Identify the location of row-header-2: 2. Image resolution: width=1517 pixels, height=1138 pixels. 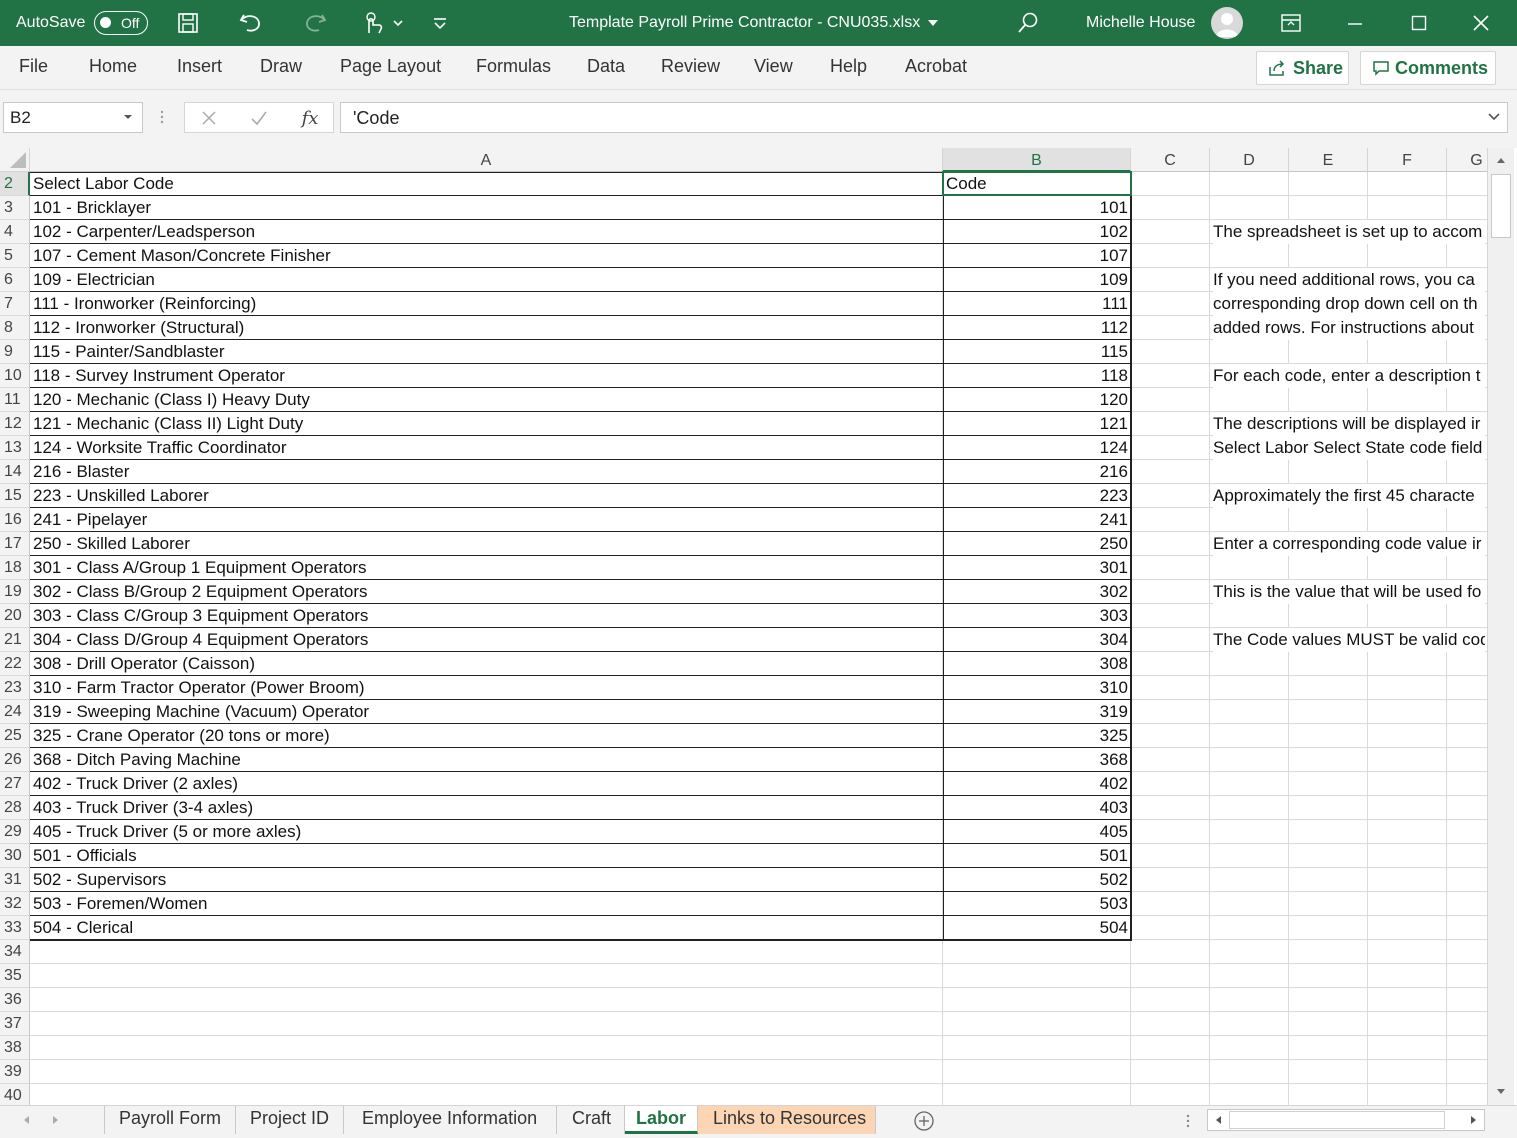
(15, 184).